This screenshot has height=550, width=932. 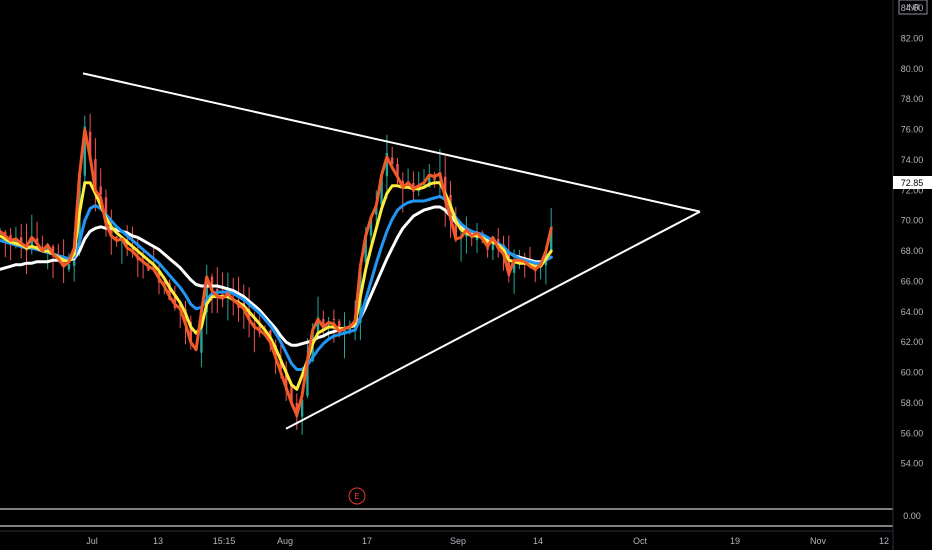 I want to click on time-tick-label: 14, so click(x=538, y=541).